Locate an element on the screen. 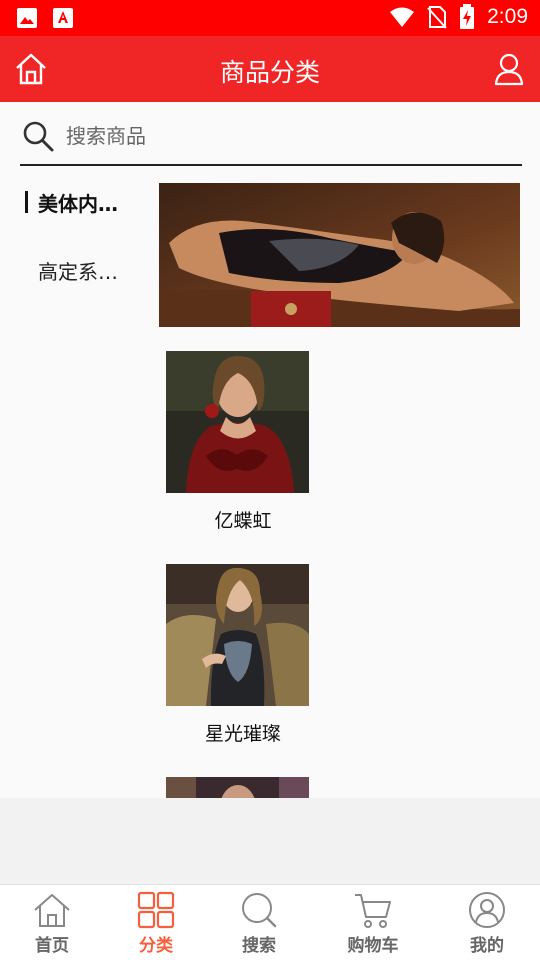 Image resolution: width=540 pixels, height=960 pixels. tab-label: 分类 is located at coordinates (156, 946).